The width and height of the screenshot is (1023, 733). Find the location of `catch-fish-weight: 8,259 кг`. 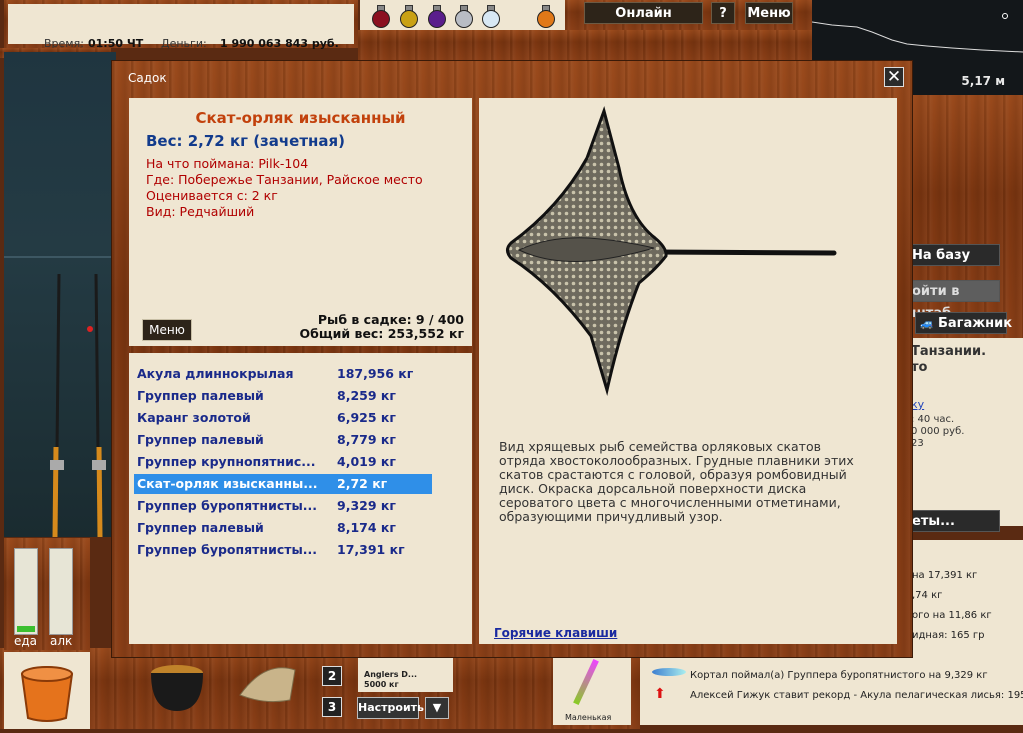

catch-fish-weight: 8,259 кг is located at coordinates (366, 395).